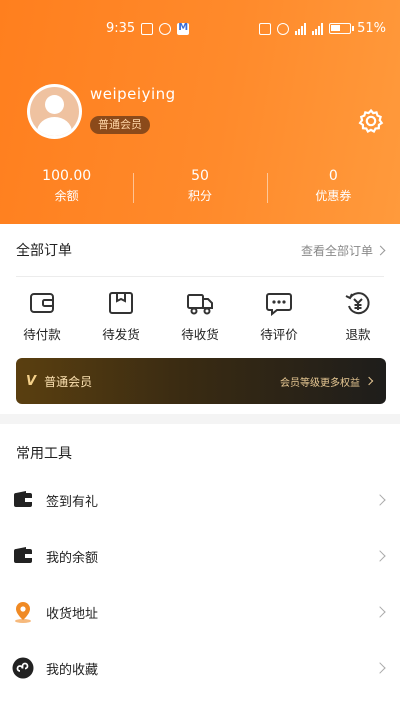 The height and width of the screenshot is (711, 400). What do you see at coordinates (72, 502) in the screenshot?
I see `tool-label: 签到有礼` at bounding box center [72, 502].